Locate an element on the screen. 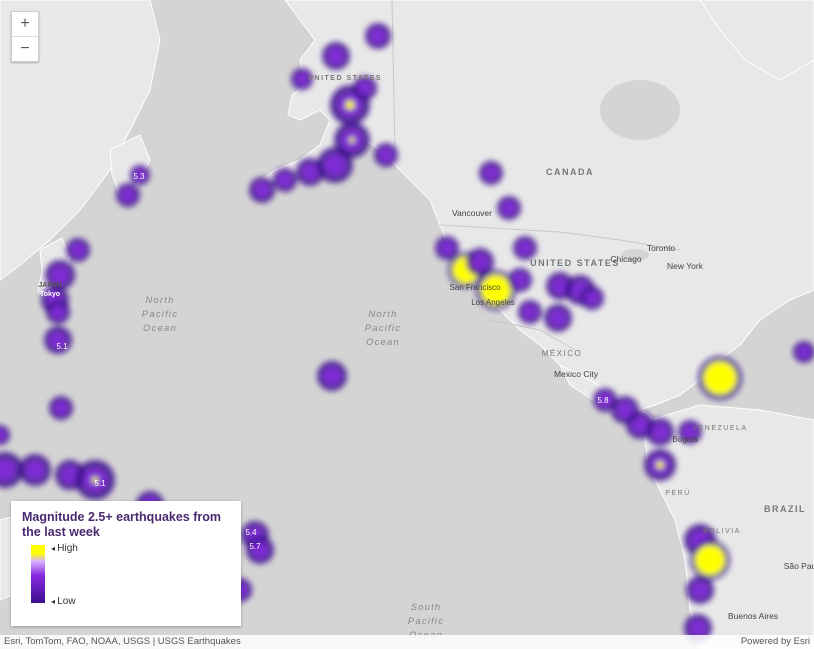  map-label-tokyo: Tokyo is located at coordinates (50, 294).